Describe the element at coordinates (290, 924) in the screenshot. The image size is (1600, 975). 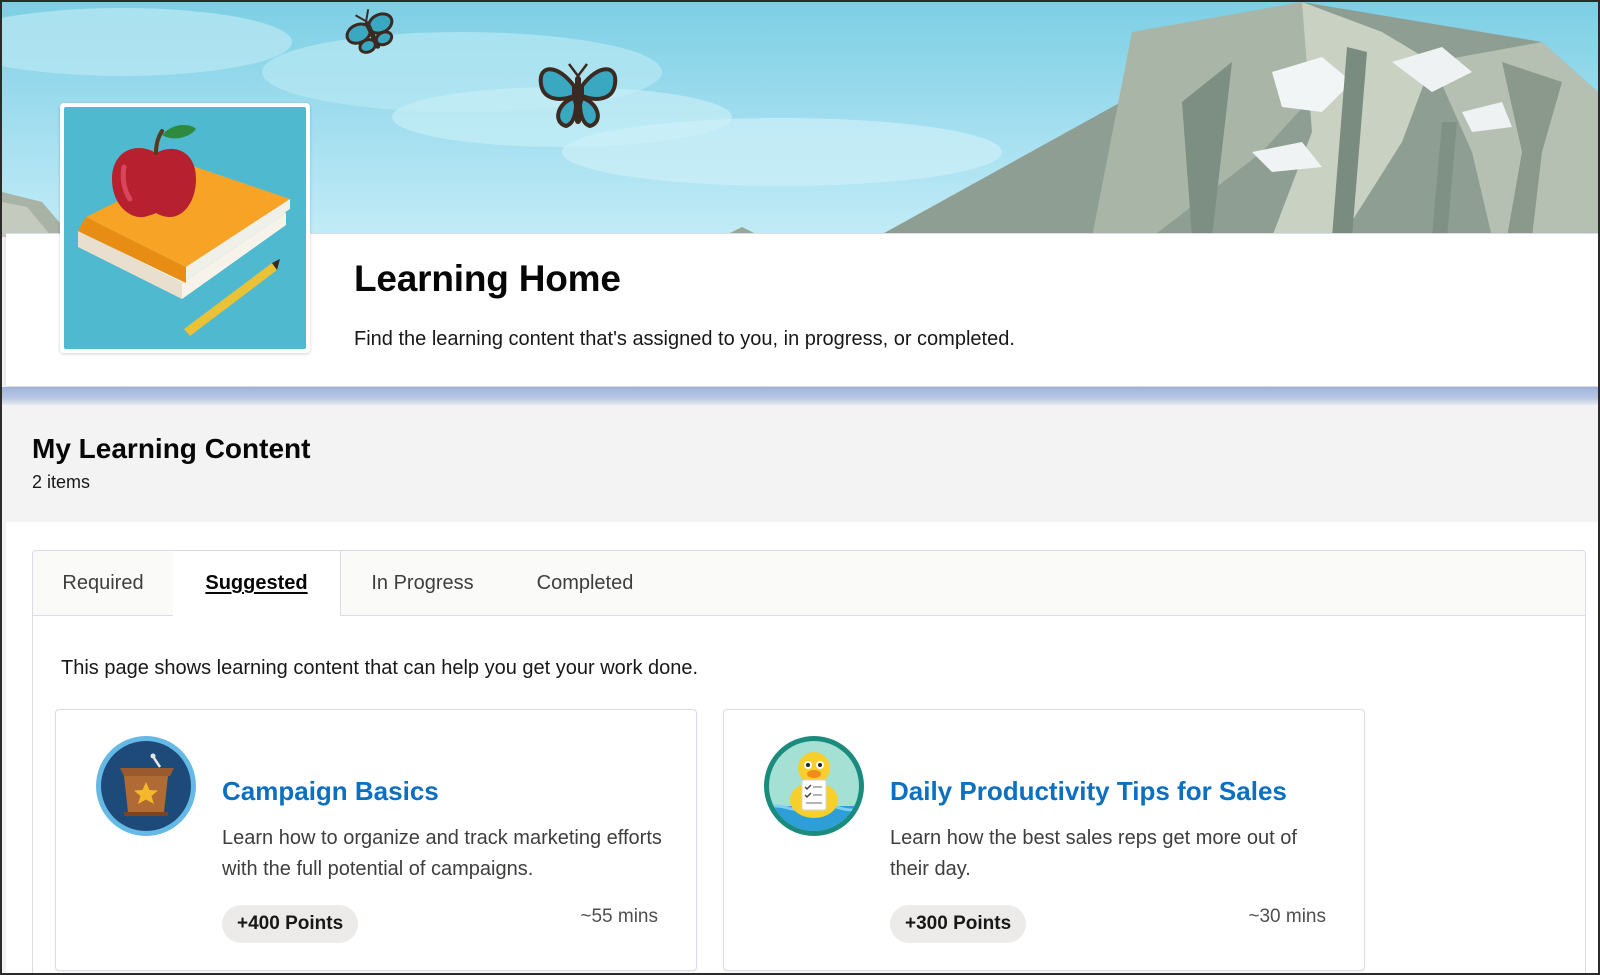
I see `points-badge: +400 Points` at that location.